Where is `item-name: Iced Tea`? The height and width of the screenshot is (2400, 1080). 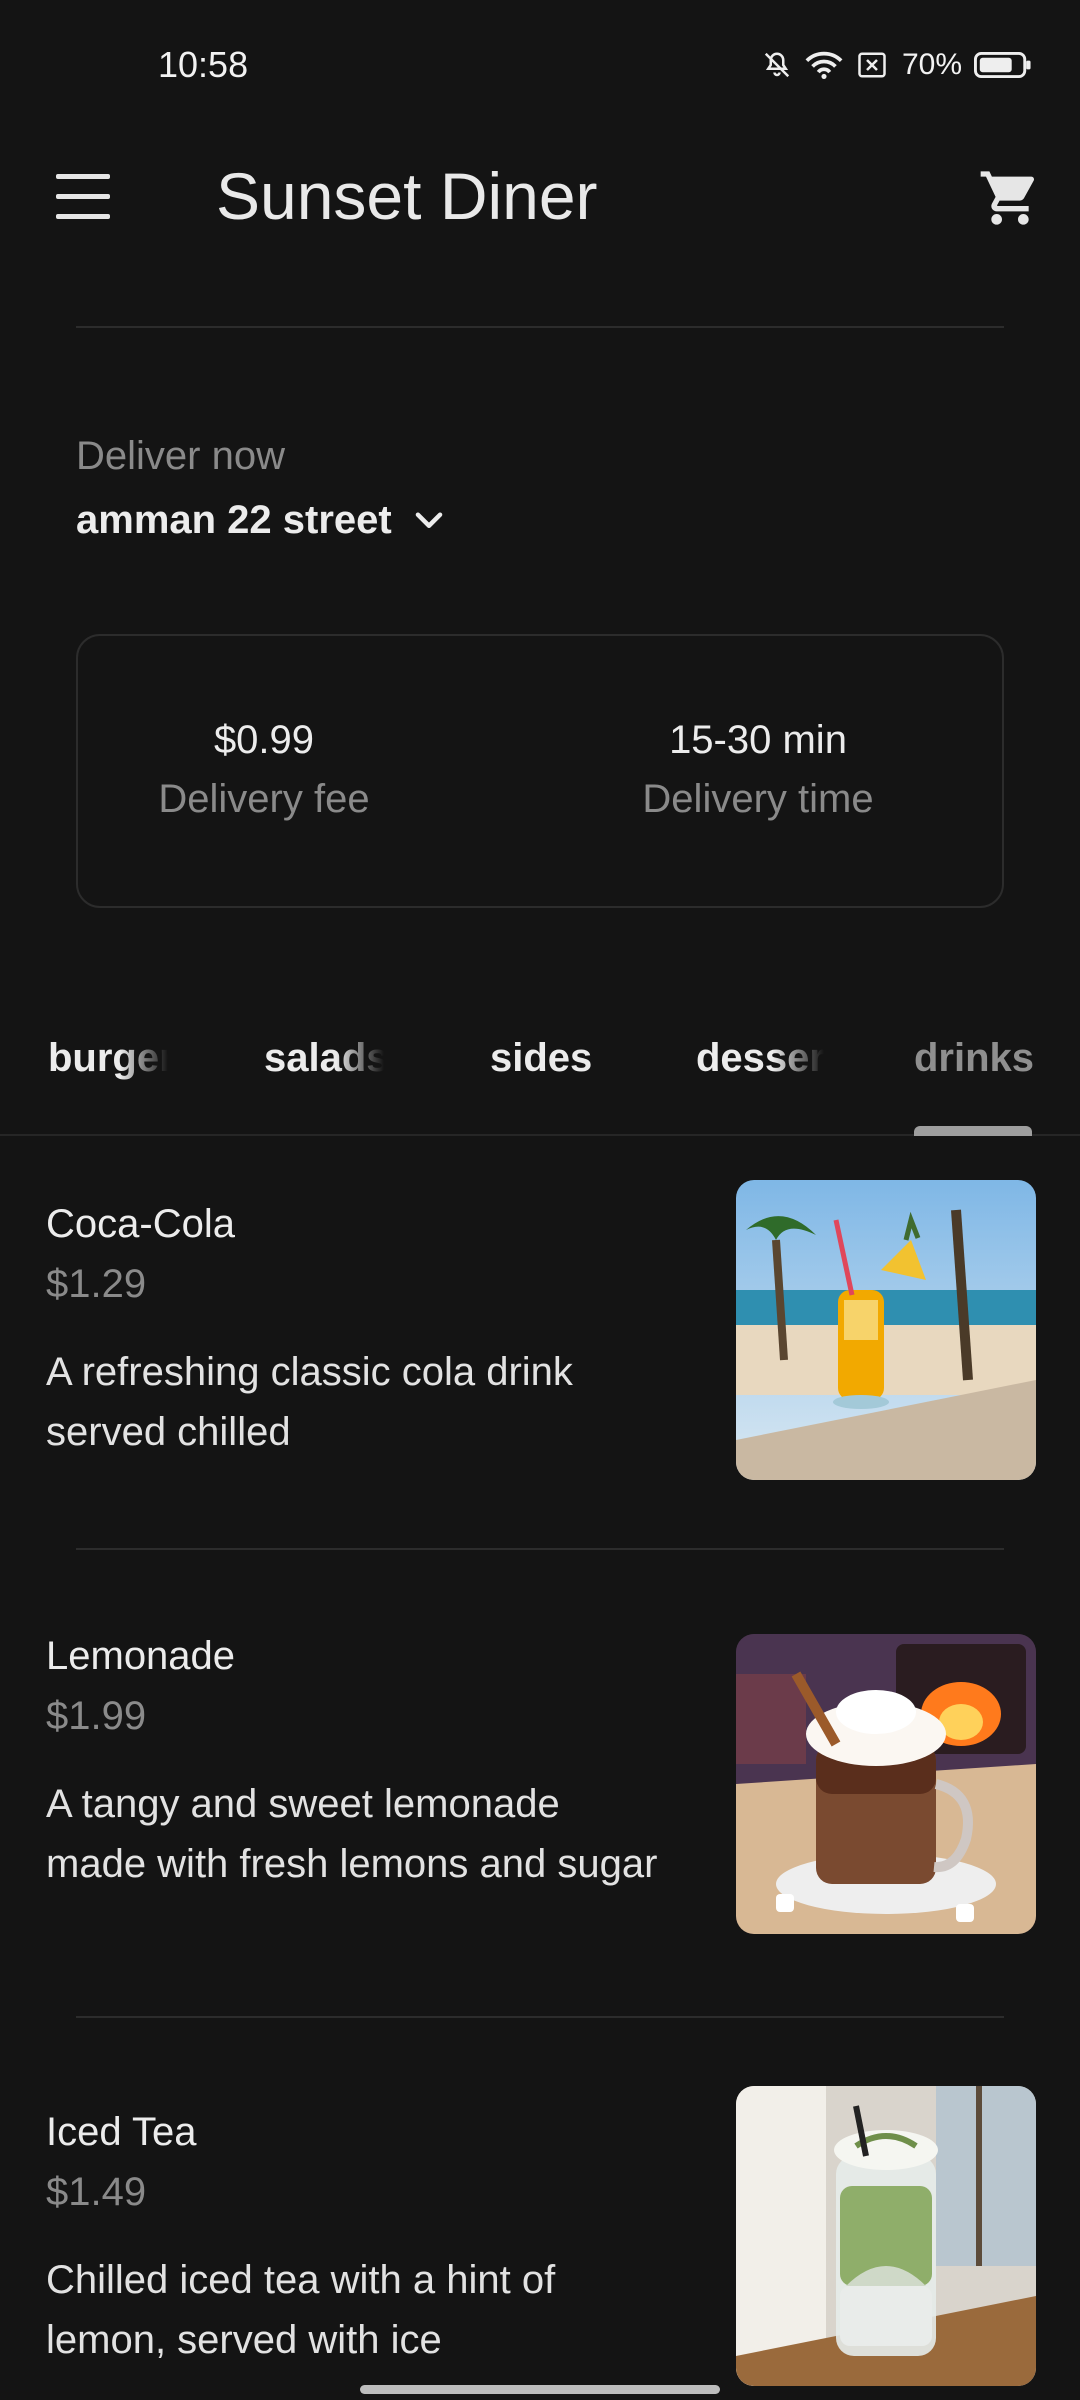
item-name: Iced Tea is located at coordinates (121, 2132).